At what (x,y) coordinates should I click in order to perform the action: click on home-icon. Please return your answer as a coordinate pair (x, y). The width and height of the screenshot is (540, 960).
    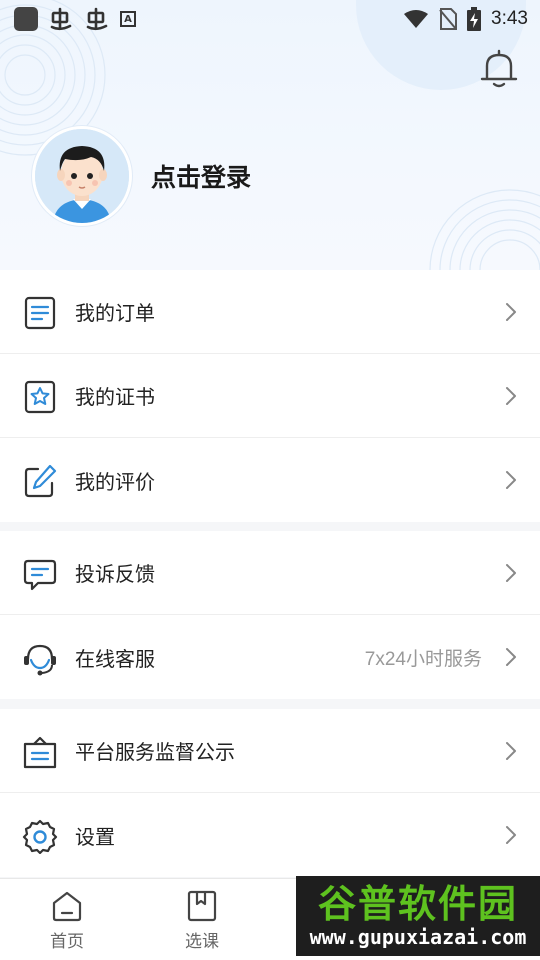
    Looking at the image, I should click on (67, 906).